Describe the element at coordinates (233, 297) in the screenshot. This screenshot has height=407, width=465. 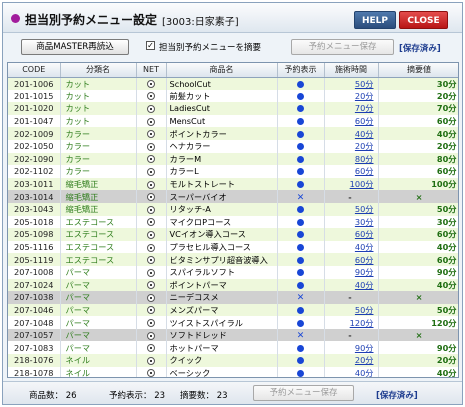
I see `table-row: 207-1038 パーマ ニーデコスメ ✕ - ×` at that location.